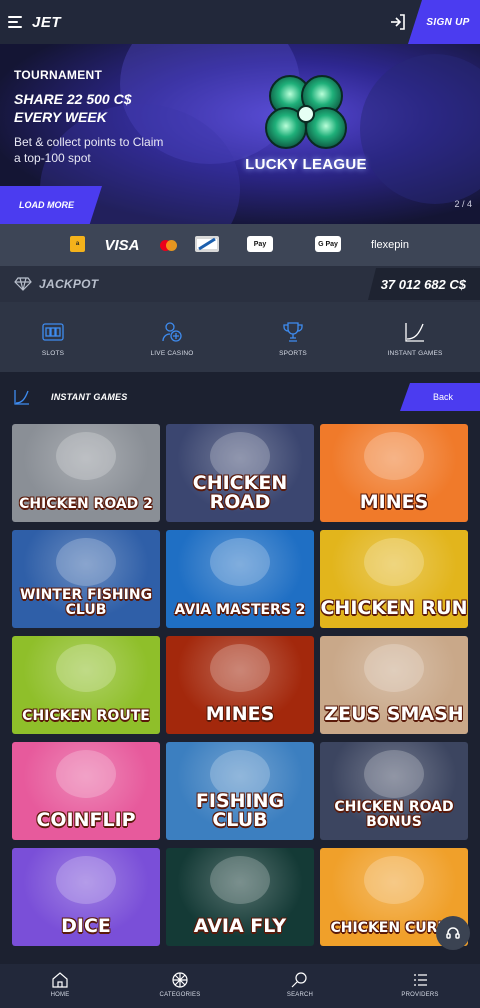 This screenshot has height=1008, width=480. I want to click on game-title: ZEUS SMASH, so click(394, 714).